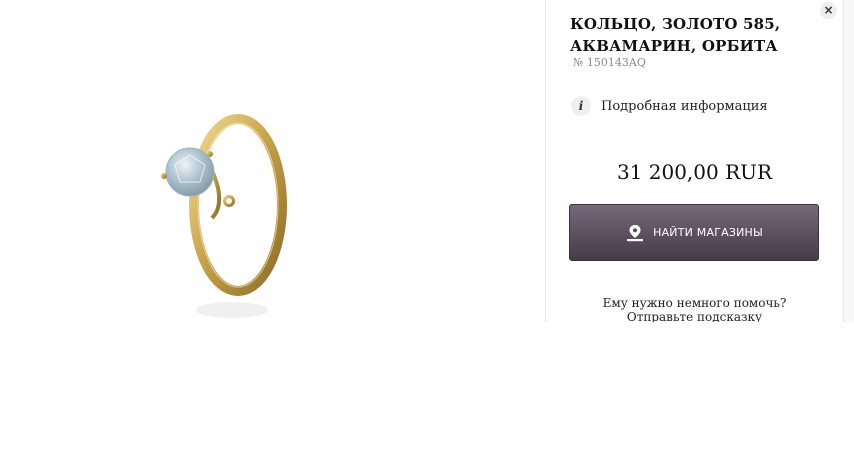  I want to click on ring-illustration, so click(224, 216).